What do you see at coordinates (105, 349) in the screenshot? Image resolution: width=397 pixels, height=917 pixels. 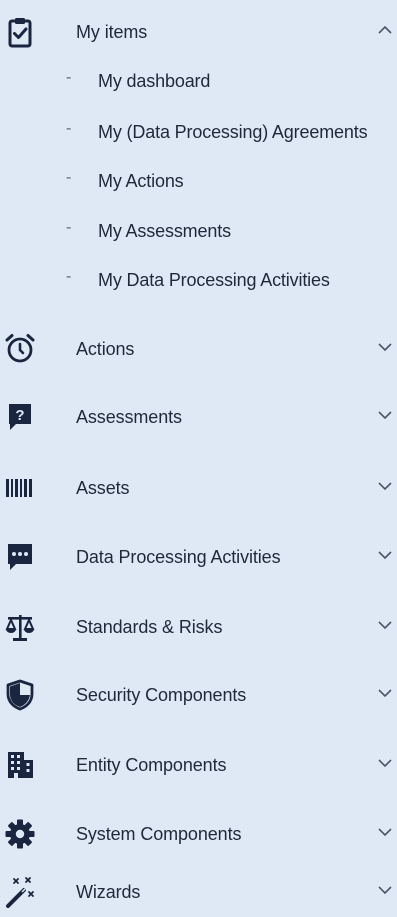 I see `menu-item-label: Actions` at bounding box center [105, 349].